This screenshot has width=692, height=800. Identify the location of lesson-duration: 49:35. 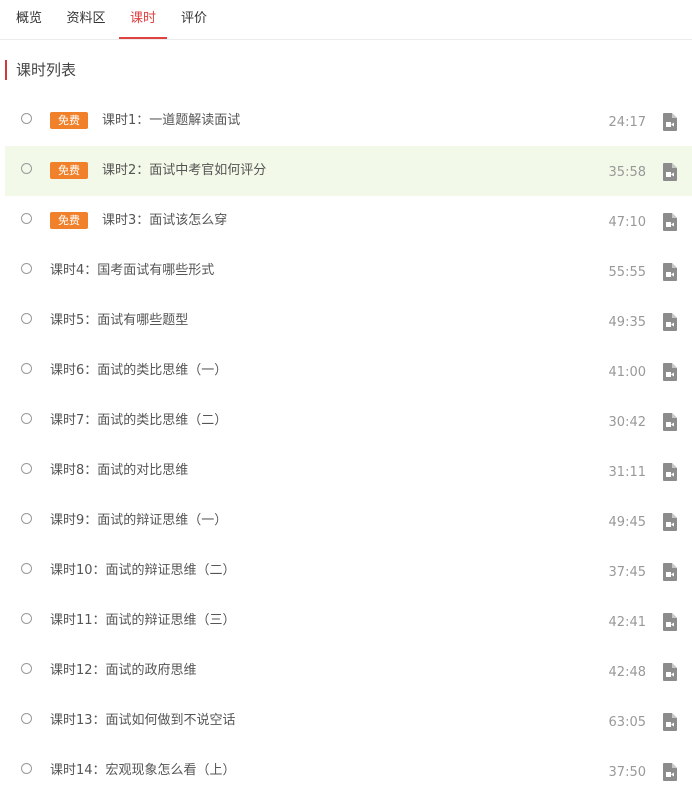
(627, 322).